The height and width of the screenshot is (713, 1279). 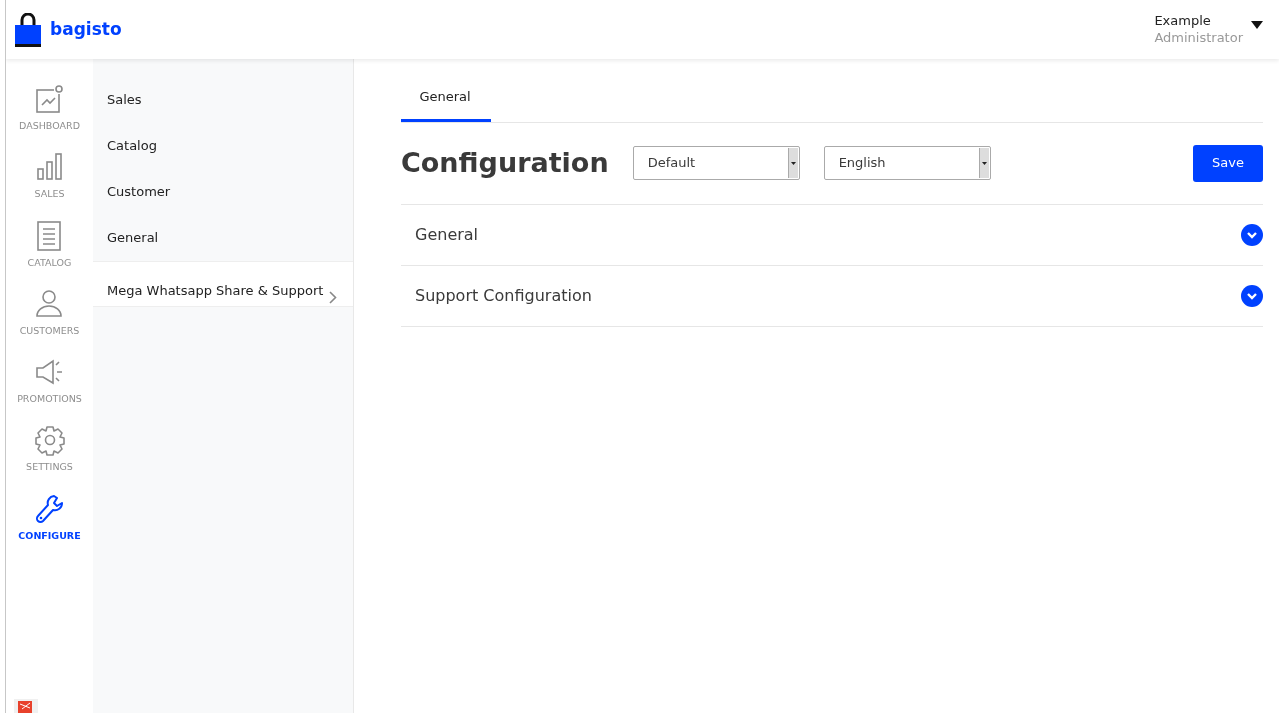 What do you see at coordinates (223, 146) in the screenshot?
I see `submenu-item: Catalog` at bounding box center [223, 146].